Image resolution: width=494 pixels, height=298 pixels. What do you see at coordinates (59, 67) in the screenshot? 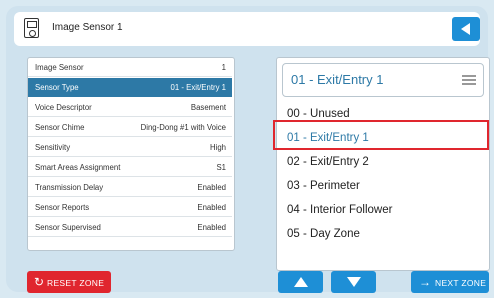
I see `settings-label: Image Sensor` at bounding box center [59, 67].